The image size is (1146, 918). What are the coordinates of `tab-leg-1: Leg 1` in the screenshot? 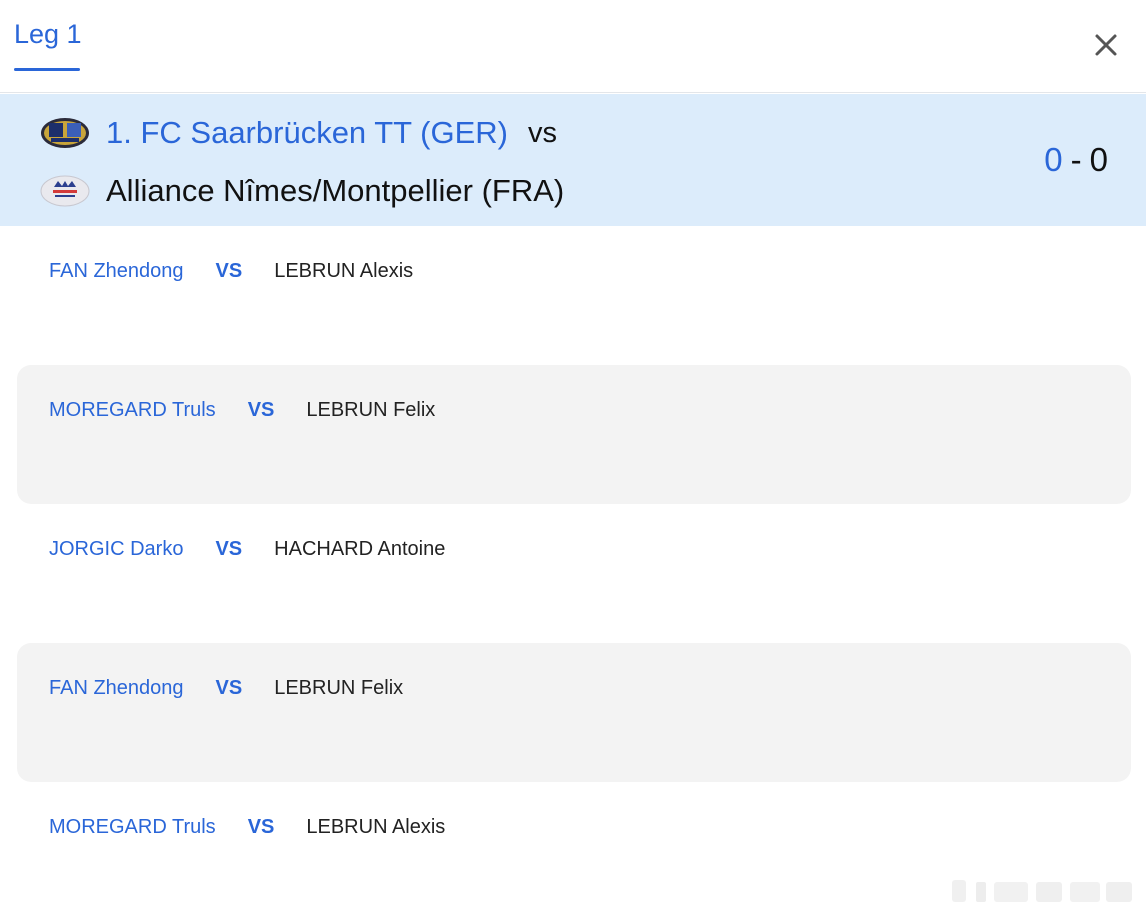 It's located at (48, 43).